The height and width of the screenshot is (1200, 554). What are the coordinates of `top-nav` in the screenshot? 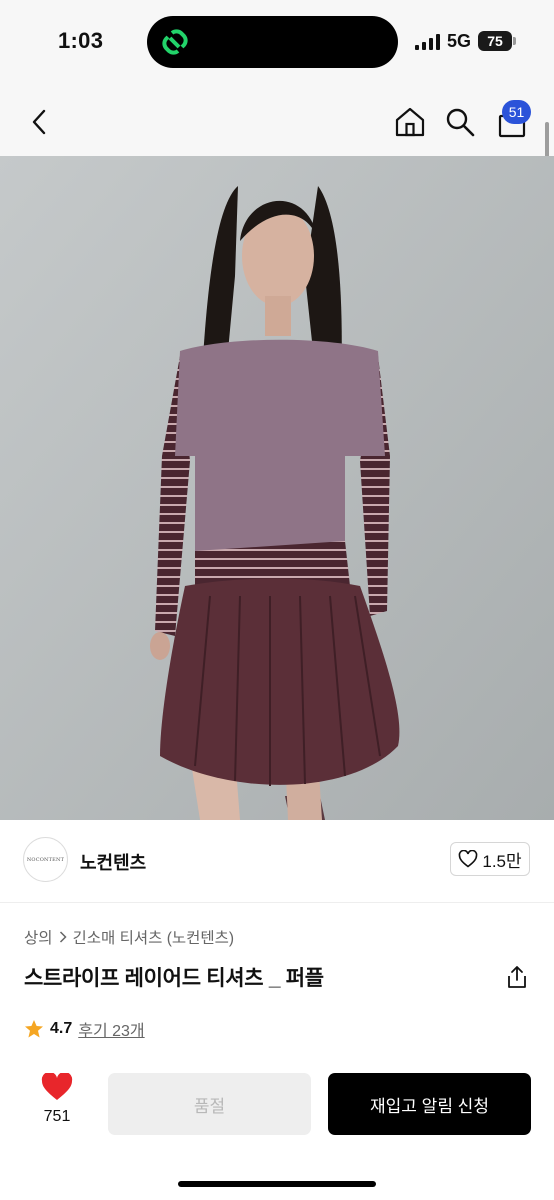 It's located at (277, 123).